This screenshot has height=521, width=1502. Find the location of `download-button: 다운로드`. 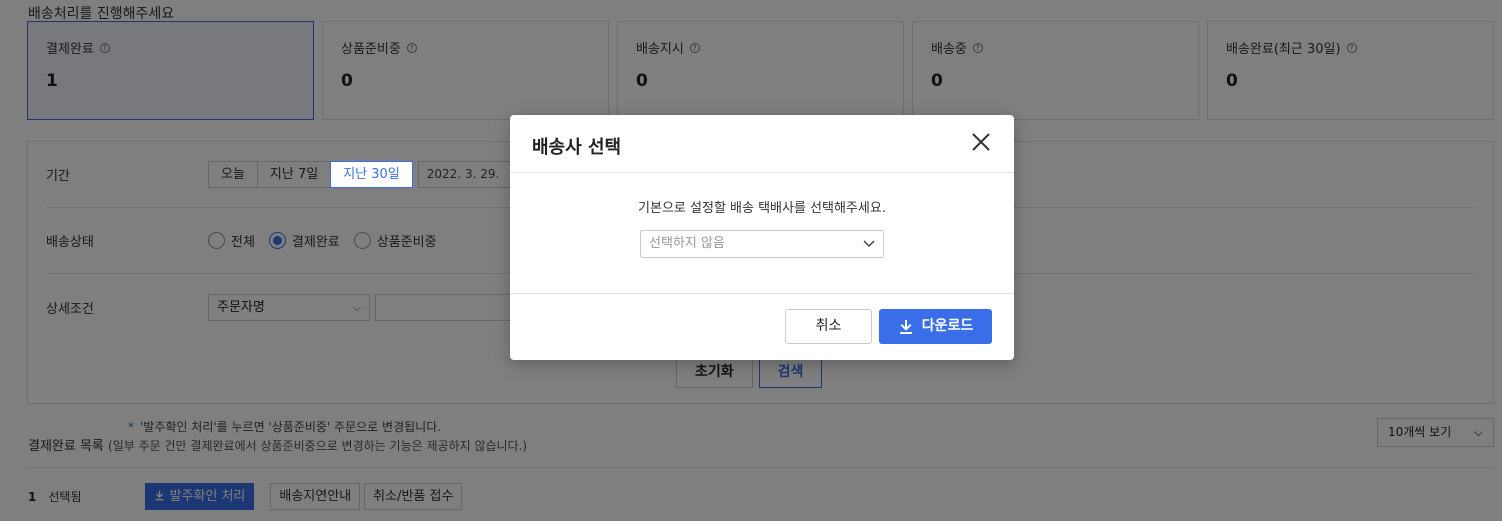

download-button: 다운로드 is located at coordinates (935, 326).